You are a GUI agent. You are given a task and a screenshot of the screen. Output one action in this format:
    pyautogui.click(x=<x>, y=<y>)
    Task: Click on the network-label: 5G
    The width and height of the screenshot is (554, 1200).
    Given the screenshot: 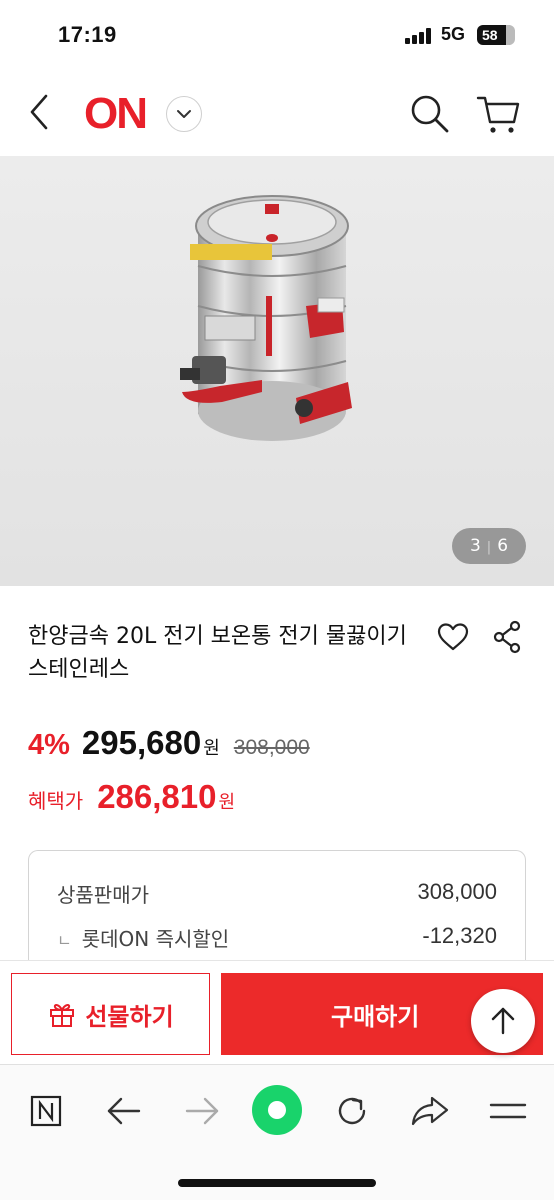 What is the action you would take?
    pyautogui.click(x=453, y=34)
    